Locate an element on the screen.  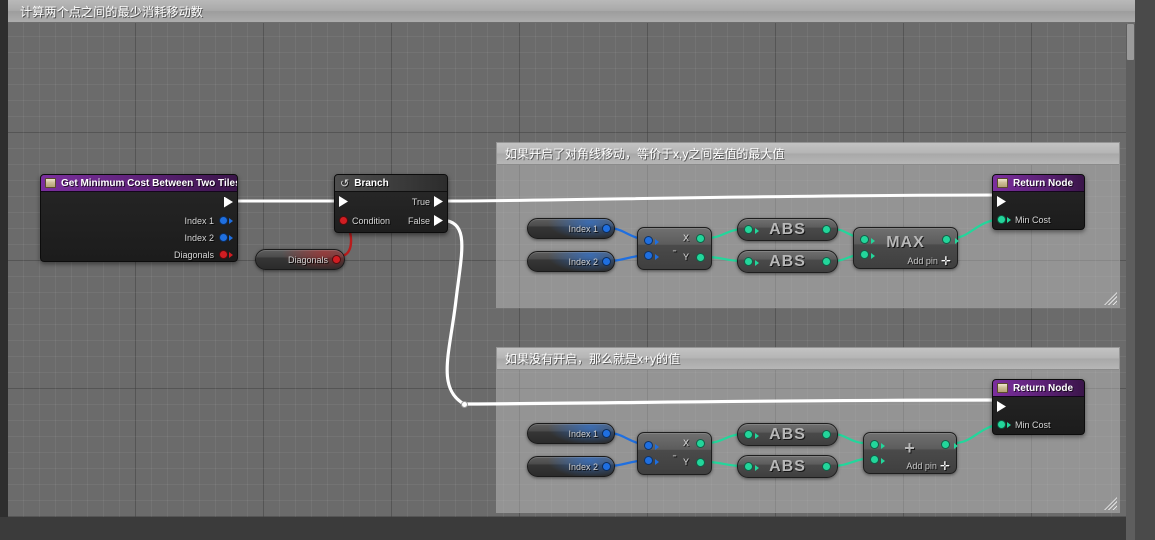
pin-row-exec-out is located at coordinates (139, 202).